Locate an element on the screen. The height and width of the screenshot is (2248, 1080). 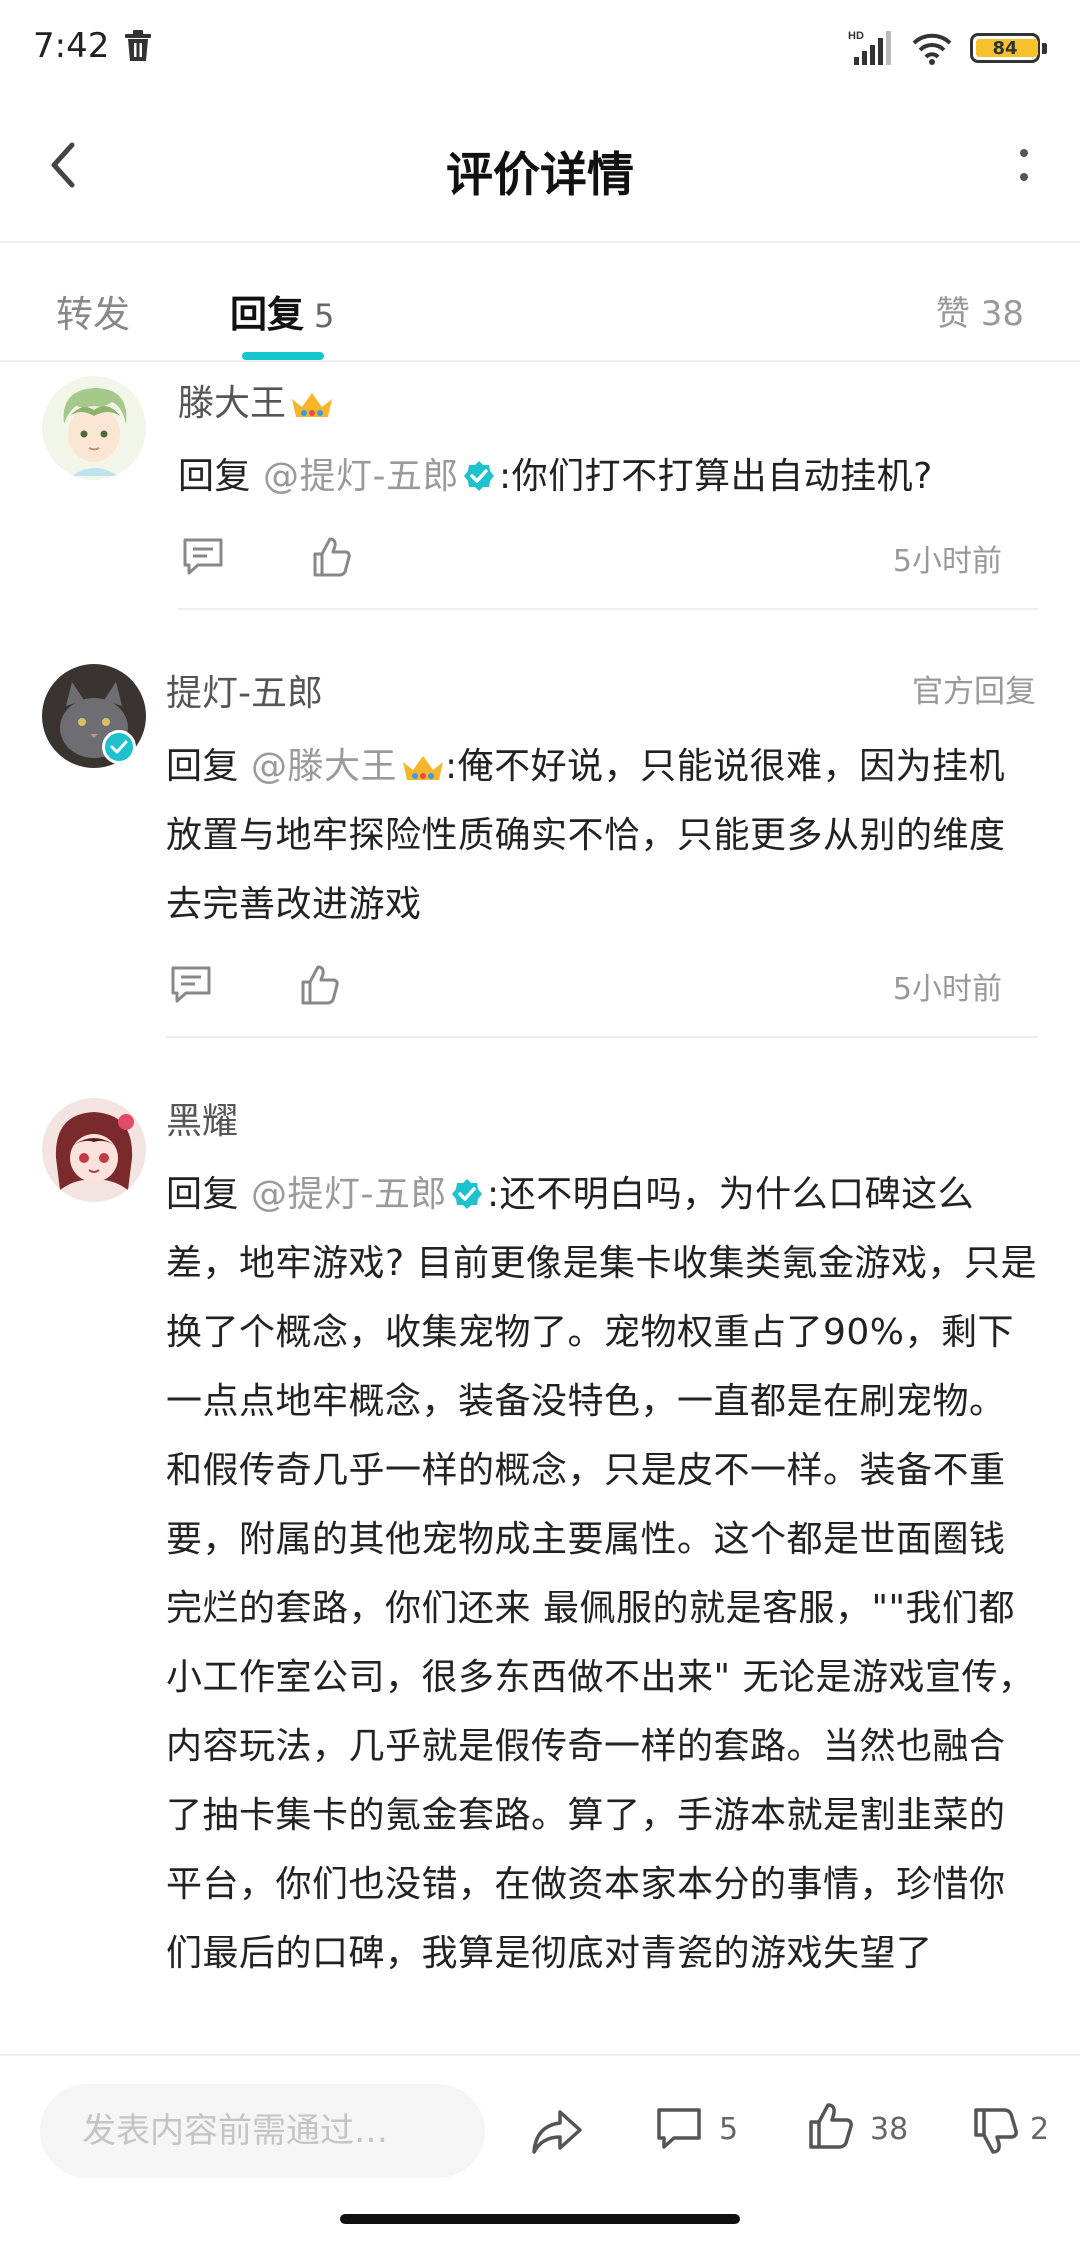
like-count: 38 is located at coordinates (889, 2129).